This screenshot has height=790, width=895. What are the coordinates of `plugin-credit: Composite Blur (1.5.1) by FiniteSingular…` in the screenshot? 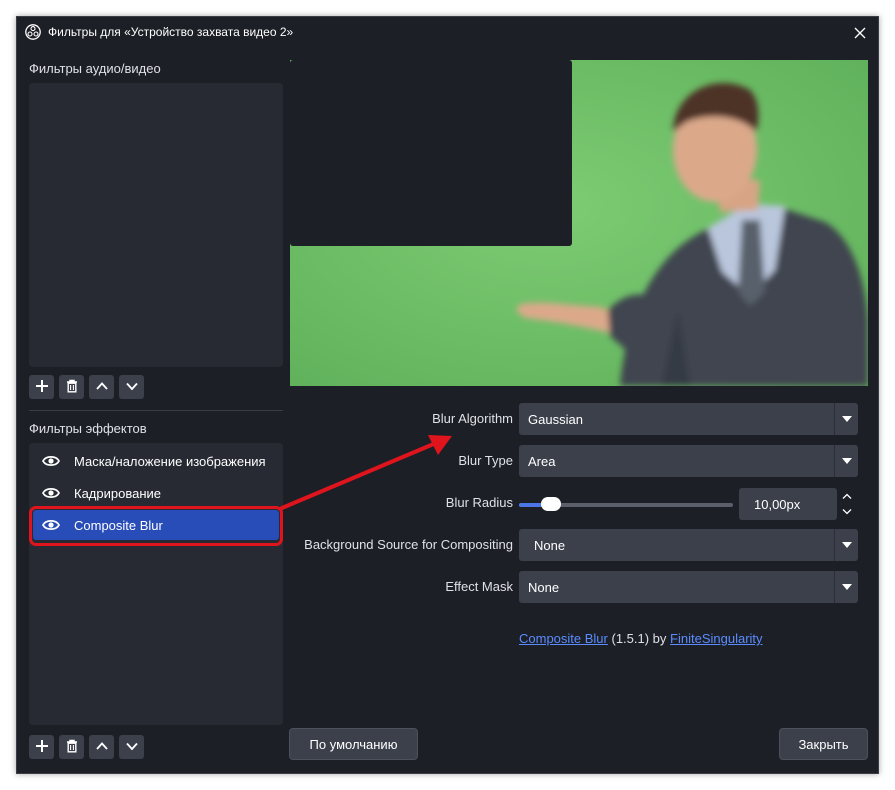 It's located at (641, 638).